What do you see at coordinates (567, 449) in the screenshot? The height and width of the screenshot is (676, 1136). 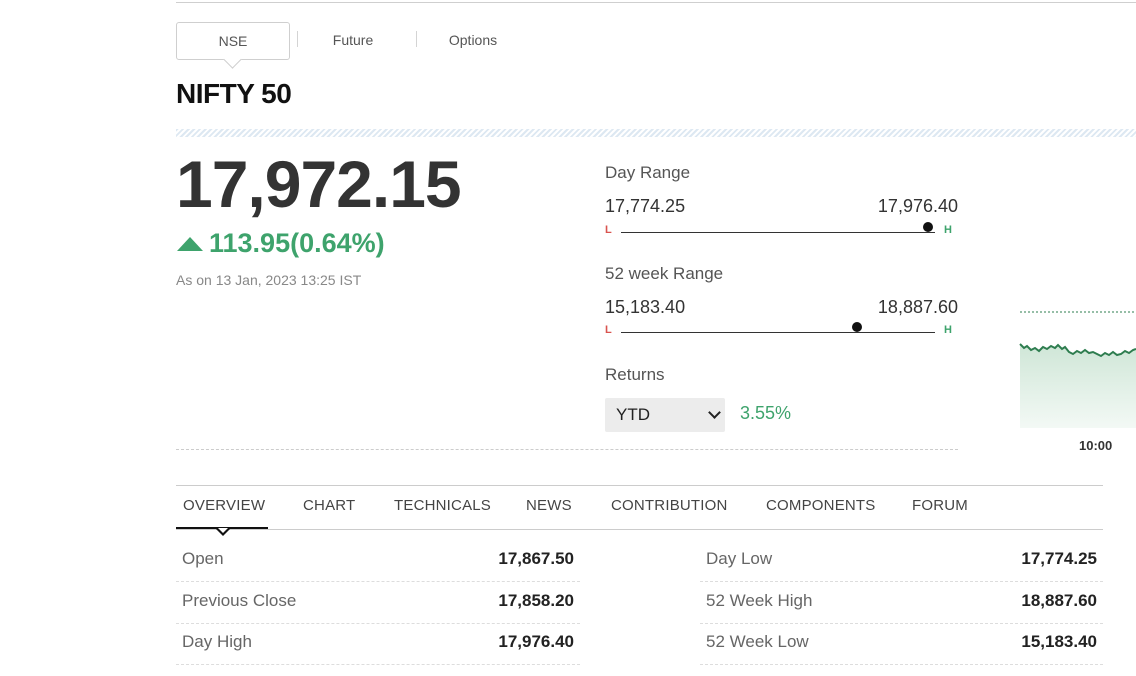 I see `dashed-divider` at bounding box center [567, 449].